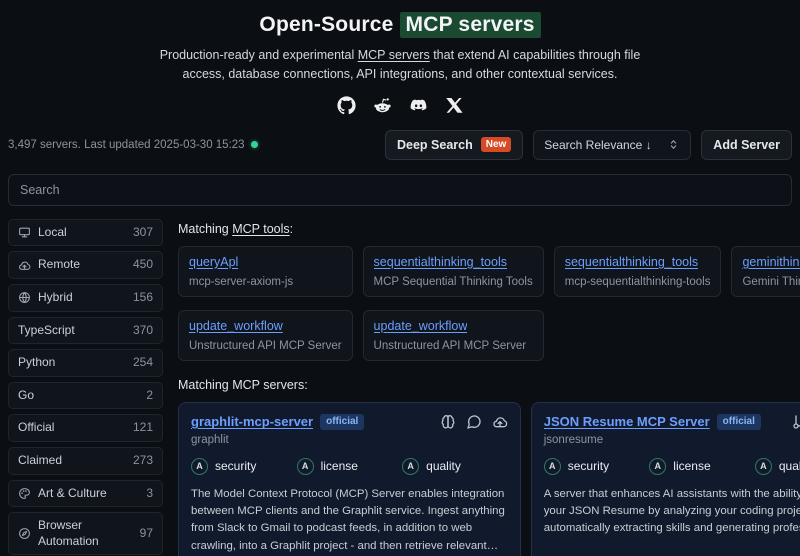 This screenshot has height=556, width=800. Describe the element at coordinates (454, 105) in the screenshot. I see `x-icon` at that location.